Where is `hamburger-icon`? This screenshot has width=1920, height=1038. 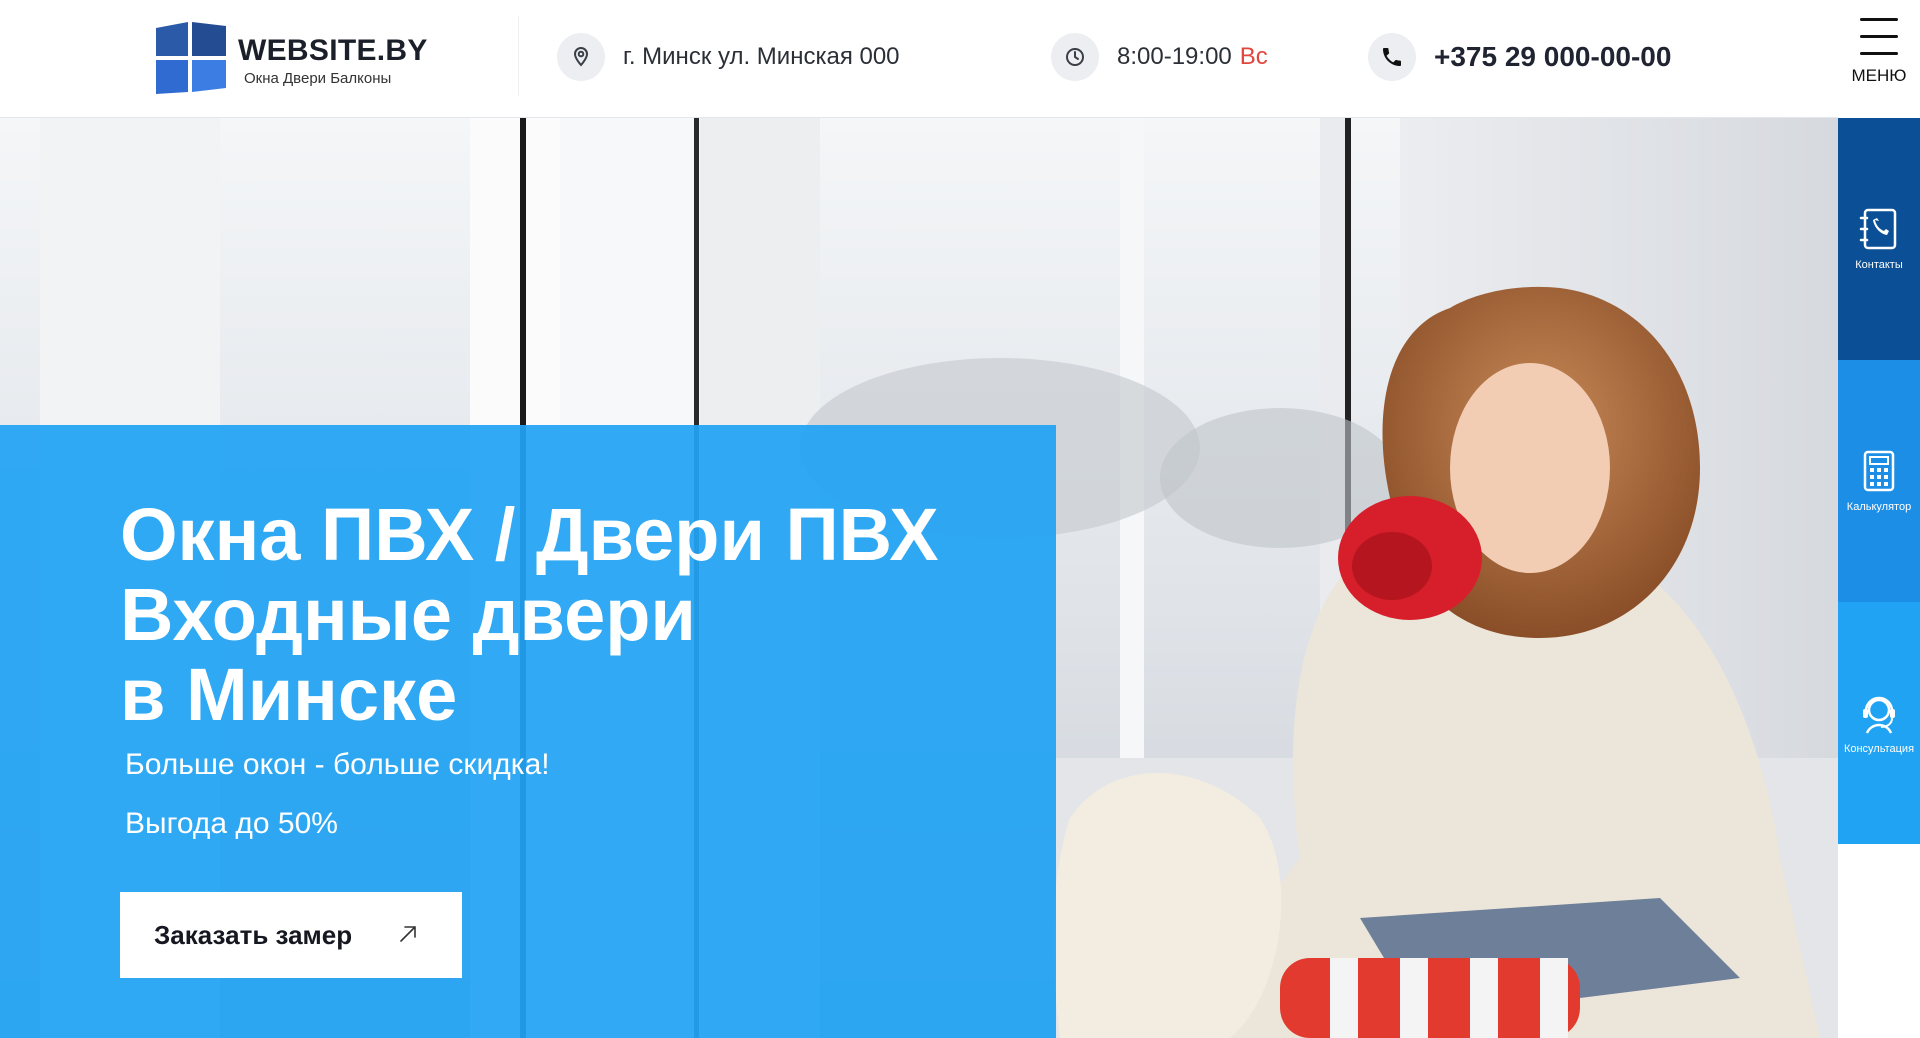
hamburger-icon is located at coordinates (1879, 37).